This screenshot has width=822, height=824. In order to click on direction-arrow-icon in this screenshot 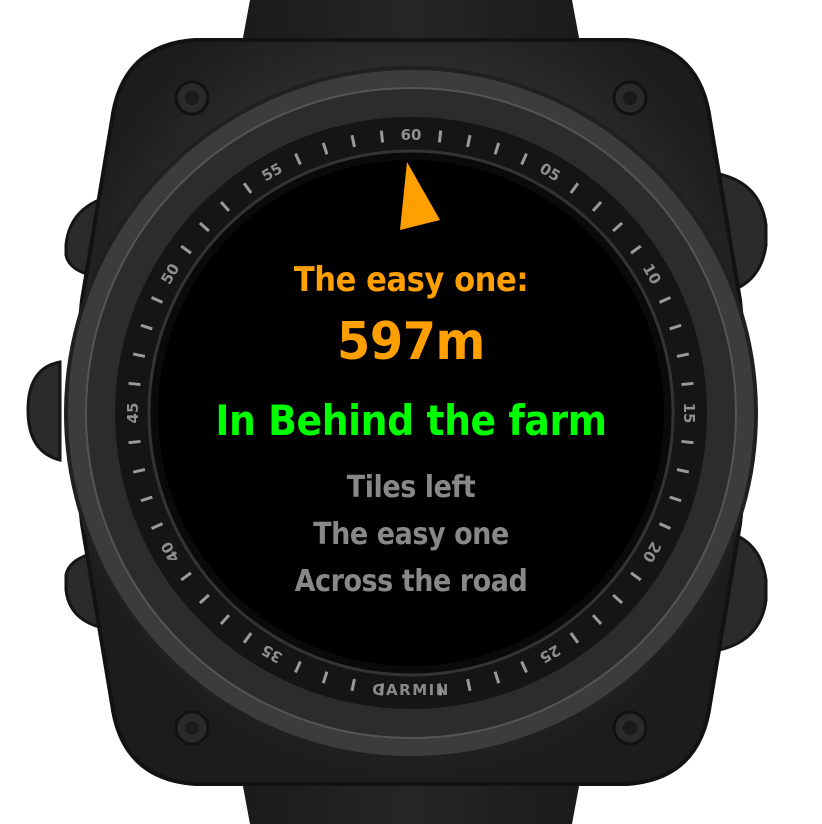, I will do `click(420, 196)`.